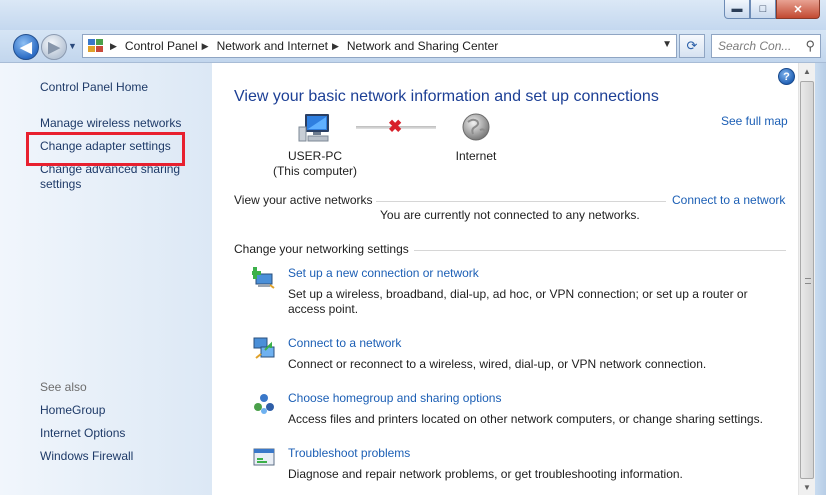 The height and width of the screenshot is (495, 826). I want to click on vertical-scrollbar: ▲ ▼, so click(806, 279).